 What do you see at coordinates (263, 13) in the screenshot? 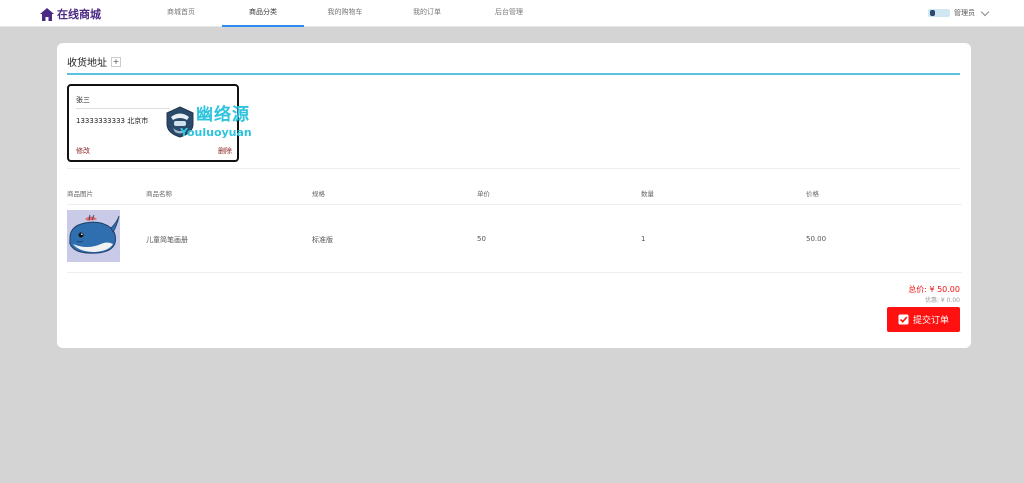
I see `nav-item-categories: 商品分类` at bounding box center [263, 13].